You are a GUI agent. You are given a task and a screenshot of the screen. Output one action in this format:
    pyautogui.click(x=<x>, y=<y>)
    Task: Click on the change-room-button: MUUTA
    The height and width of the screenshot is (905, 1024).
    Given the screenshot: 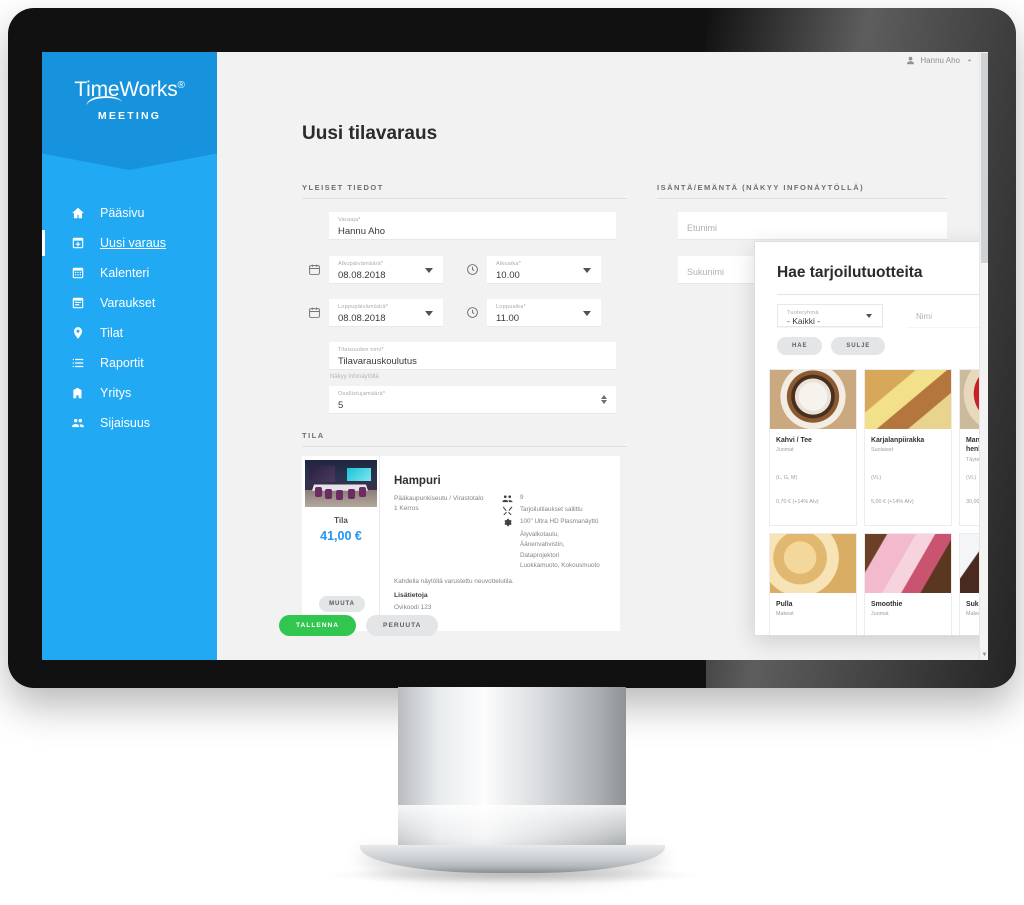 What is the action you would take?
    pyautogui.click(x=342, y=604)
    